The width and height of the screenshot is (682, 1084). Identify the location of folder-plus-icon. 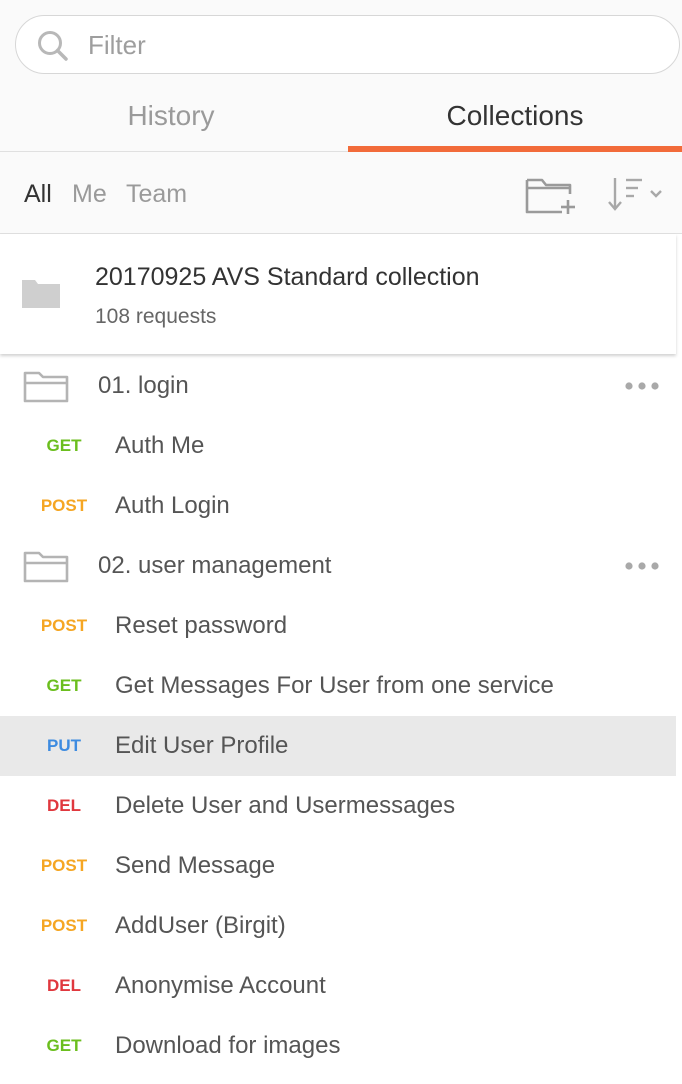
(550, 196).